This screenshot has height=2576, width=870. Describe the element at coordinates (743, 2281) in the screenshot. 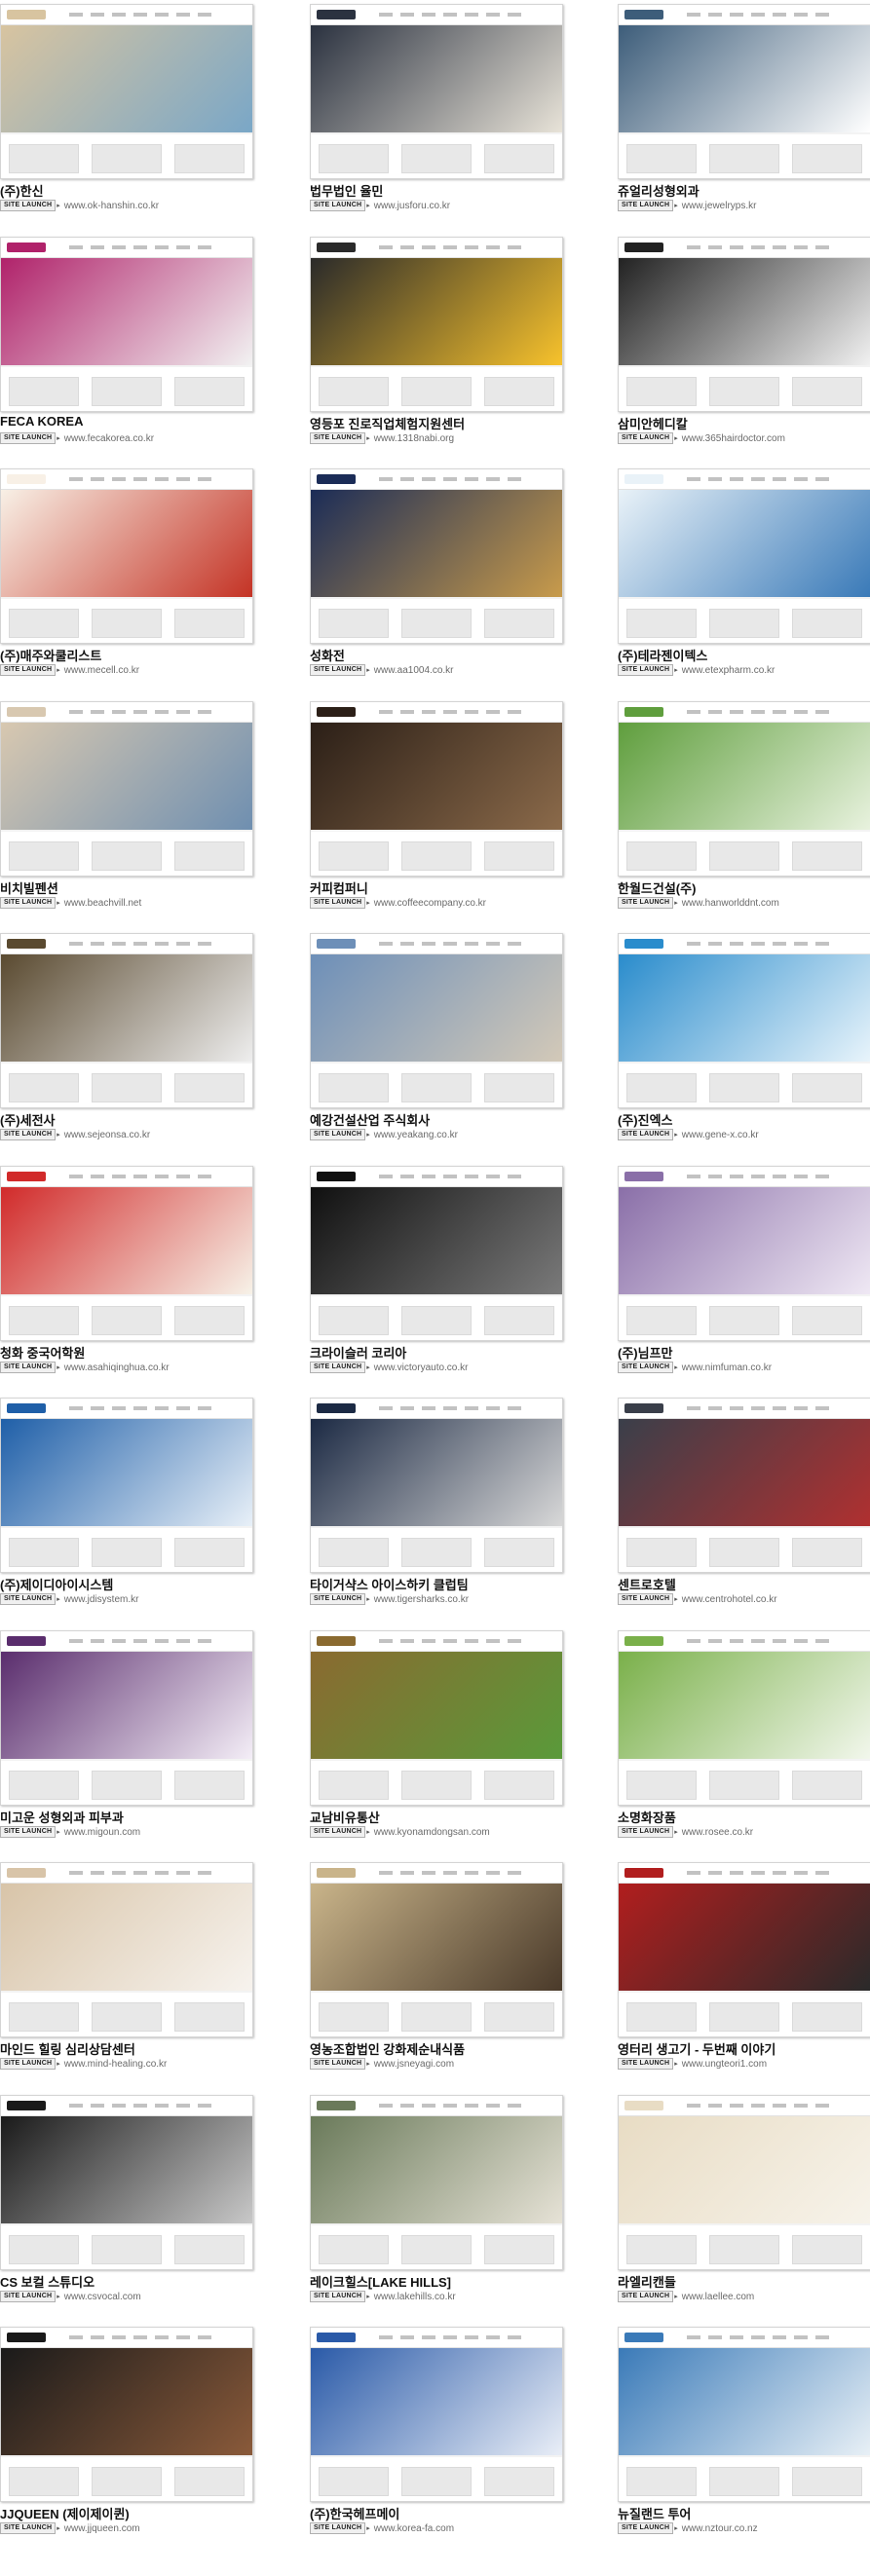

I see `site-title: 라엘리캔들` at that location.